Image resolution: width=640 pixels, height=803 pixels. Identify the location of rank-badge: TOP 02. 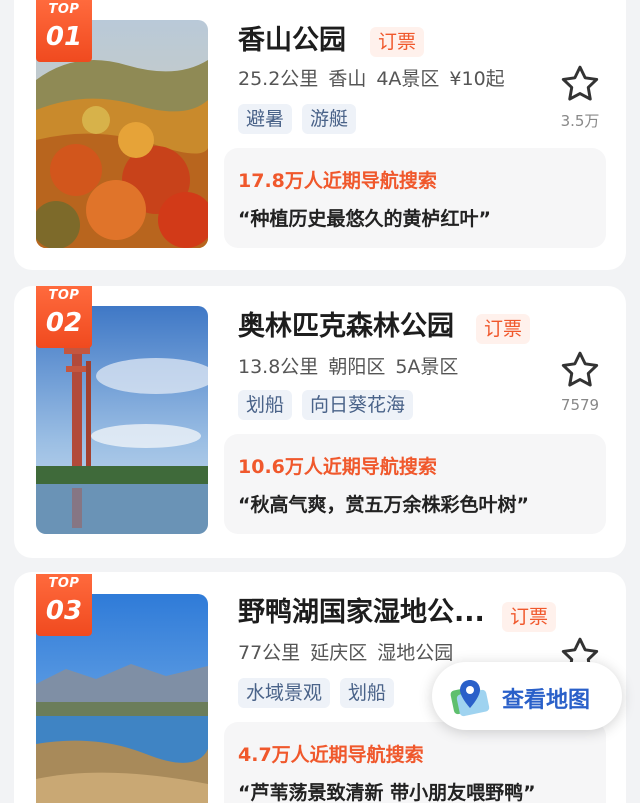
(64, 317).